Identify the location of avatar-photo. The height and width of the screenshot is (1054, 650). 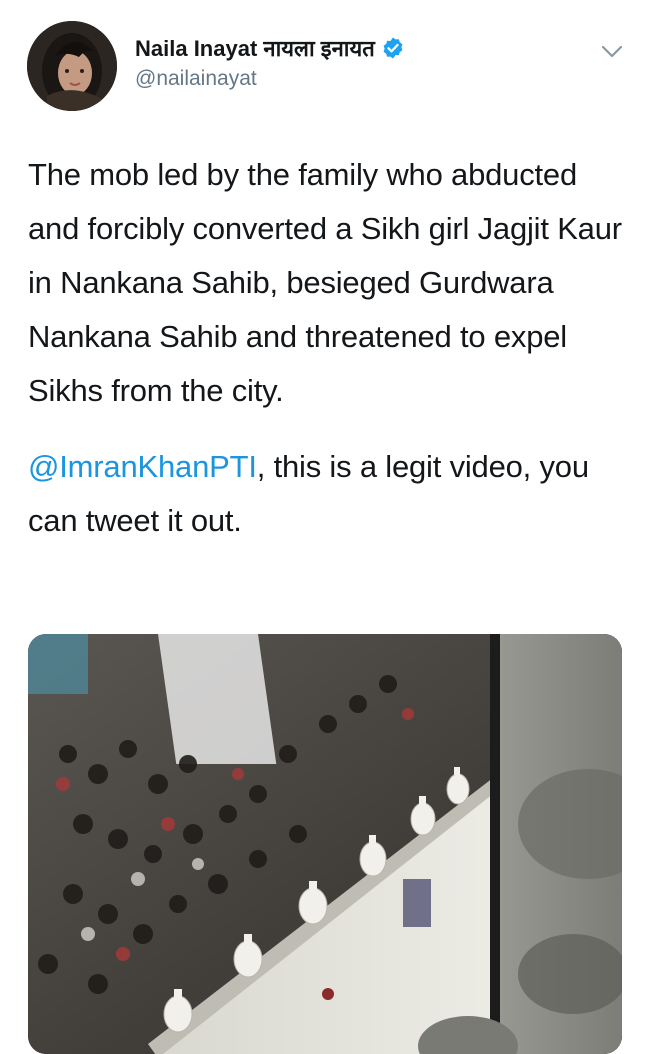
(72, 66).